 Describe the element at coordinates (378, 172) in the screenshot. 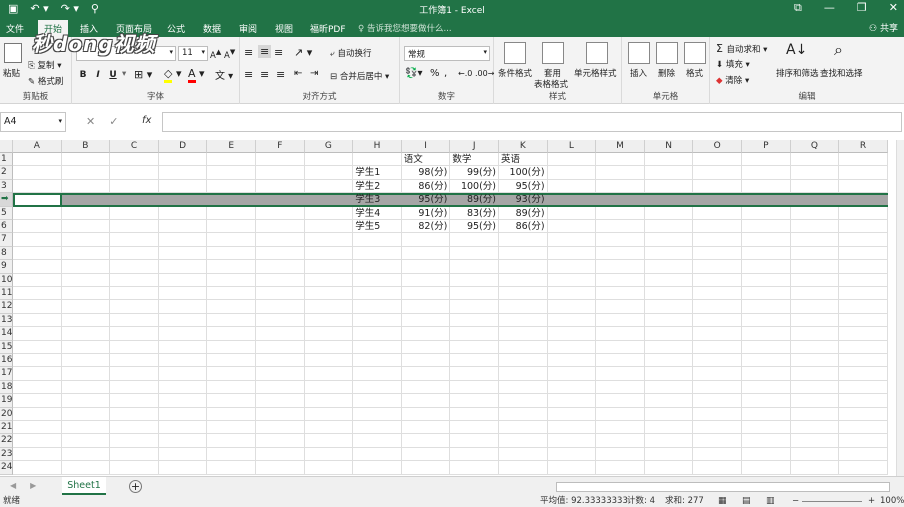

I see `student-name-cell: 学生1` at that location.